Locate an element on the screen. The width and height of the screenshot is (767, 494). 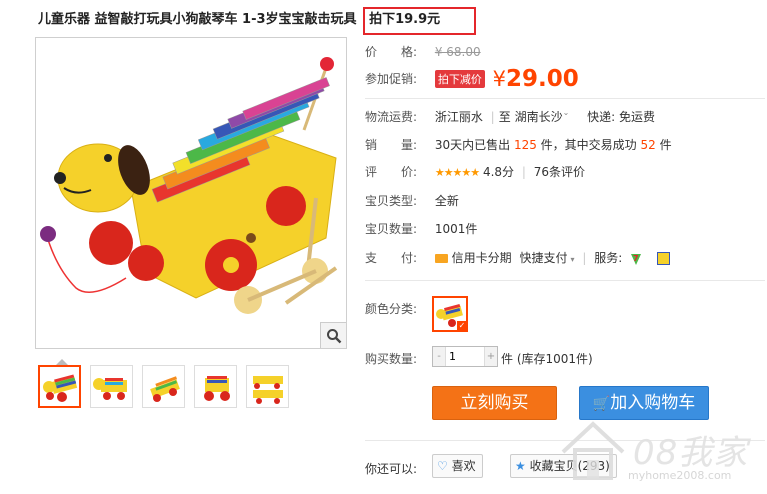
stock-value: 1001件 is located at coordinates (456, 229).